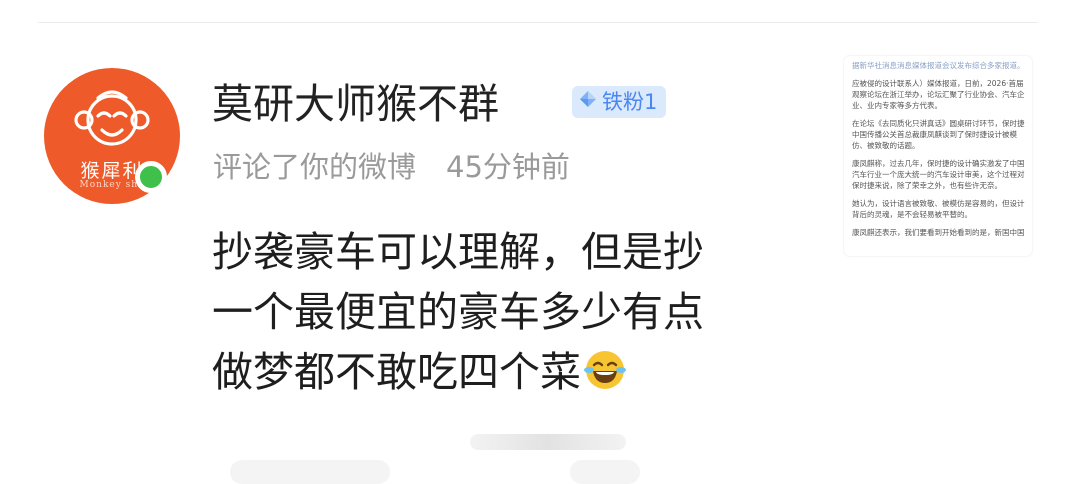  Describe the element at coordinates (458, 312) in the screenshot. I see `comment-line-2: 一个最便宜的豪车多少有点` at that location.